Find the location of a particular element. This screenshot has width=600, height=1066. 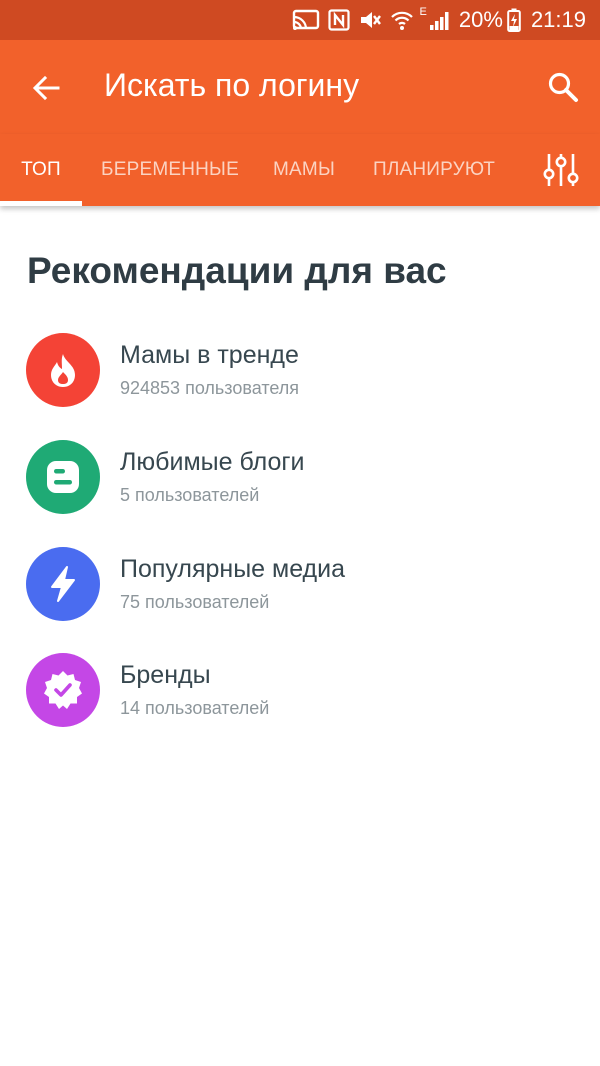

recommendation-item-trending-moms: Мамы в тренде 924853 пользователя is located at coordinates (300, 383).